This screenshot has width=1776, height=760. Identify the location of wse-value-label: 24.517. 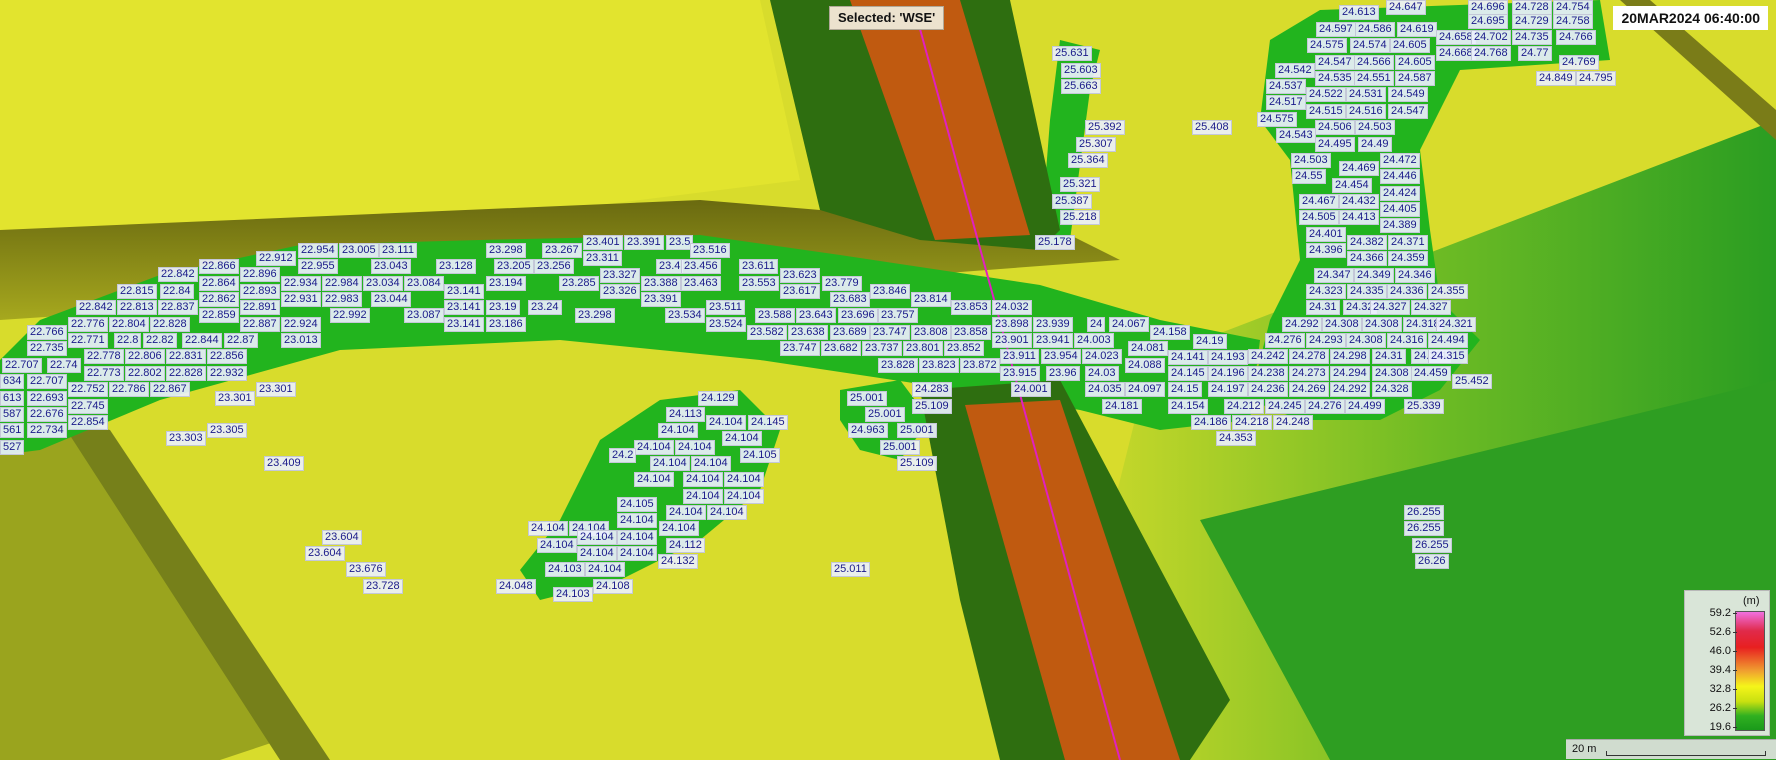
(1286, 102).